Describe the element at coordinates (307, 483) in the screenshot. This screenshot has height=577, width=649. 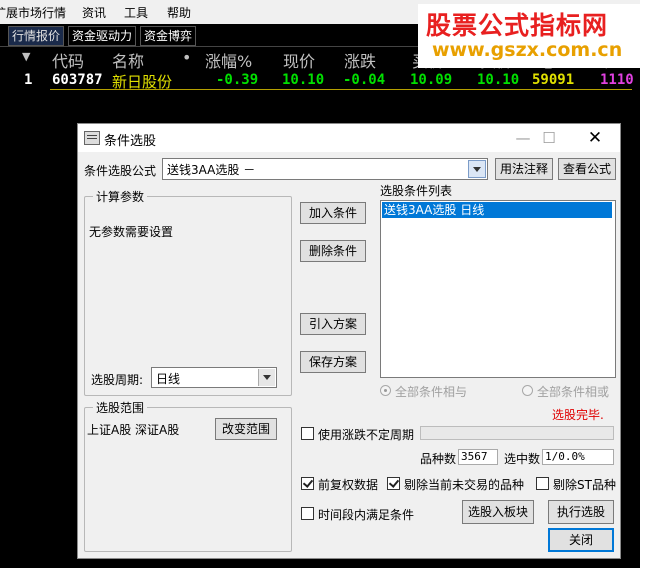
I see `prev-adjust-checkbox` at that location.